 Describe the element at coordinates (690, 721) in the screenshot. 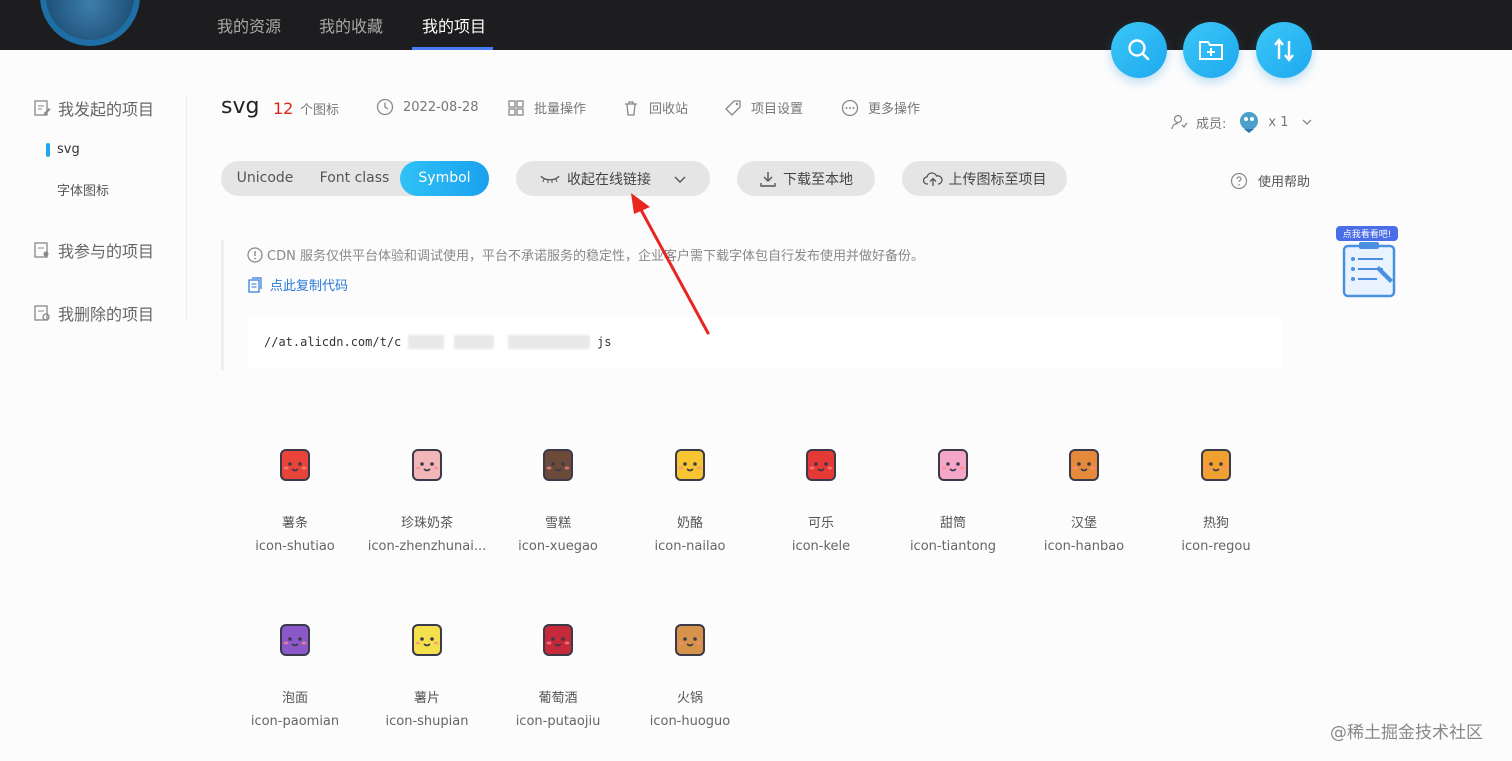

I see `icon-code: icon-huoguo` at that location.